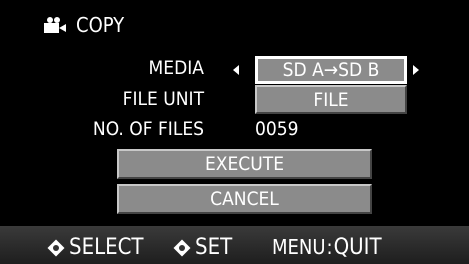 The width and height of the screenshot is (469, 264). I want to click on quit-label: QUIT, so click(357, 247).